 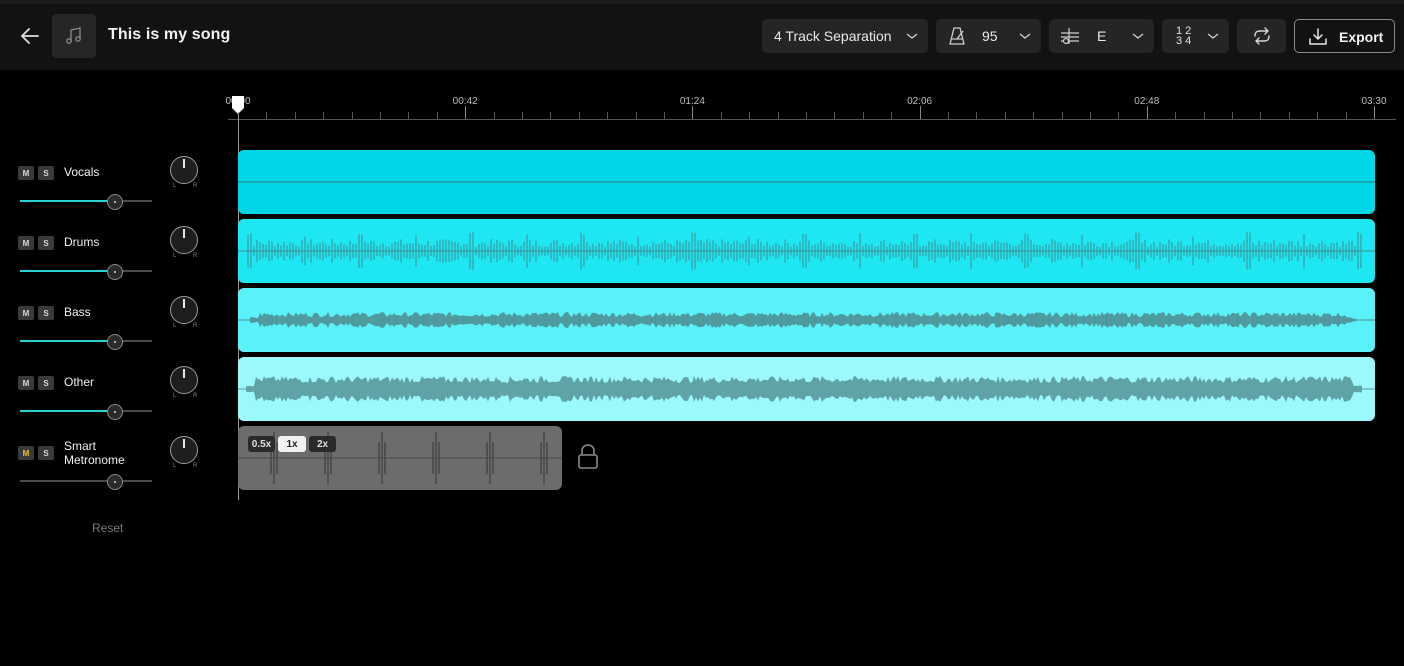 What do you see at coordinates (261, 444) in the screenshot?
I see `speed-option-0-5x: 0.5x` at bounding box center [261, 444].